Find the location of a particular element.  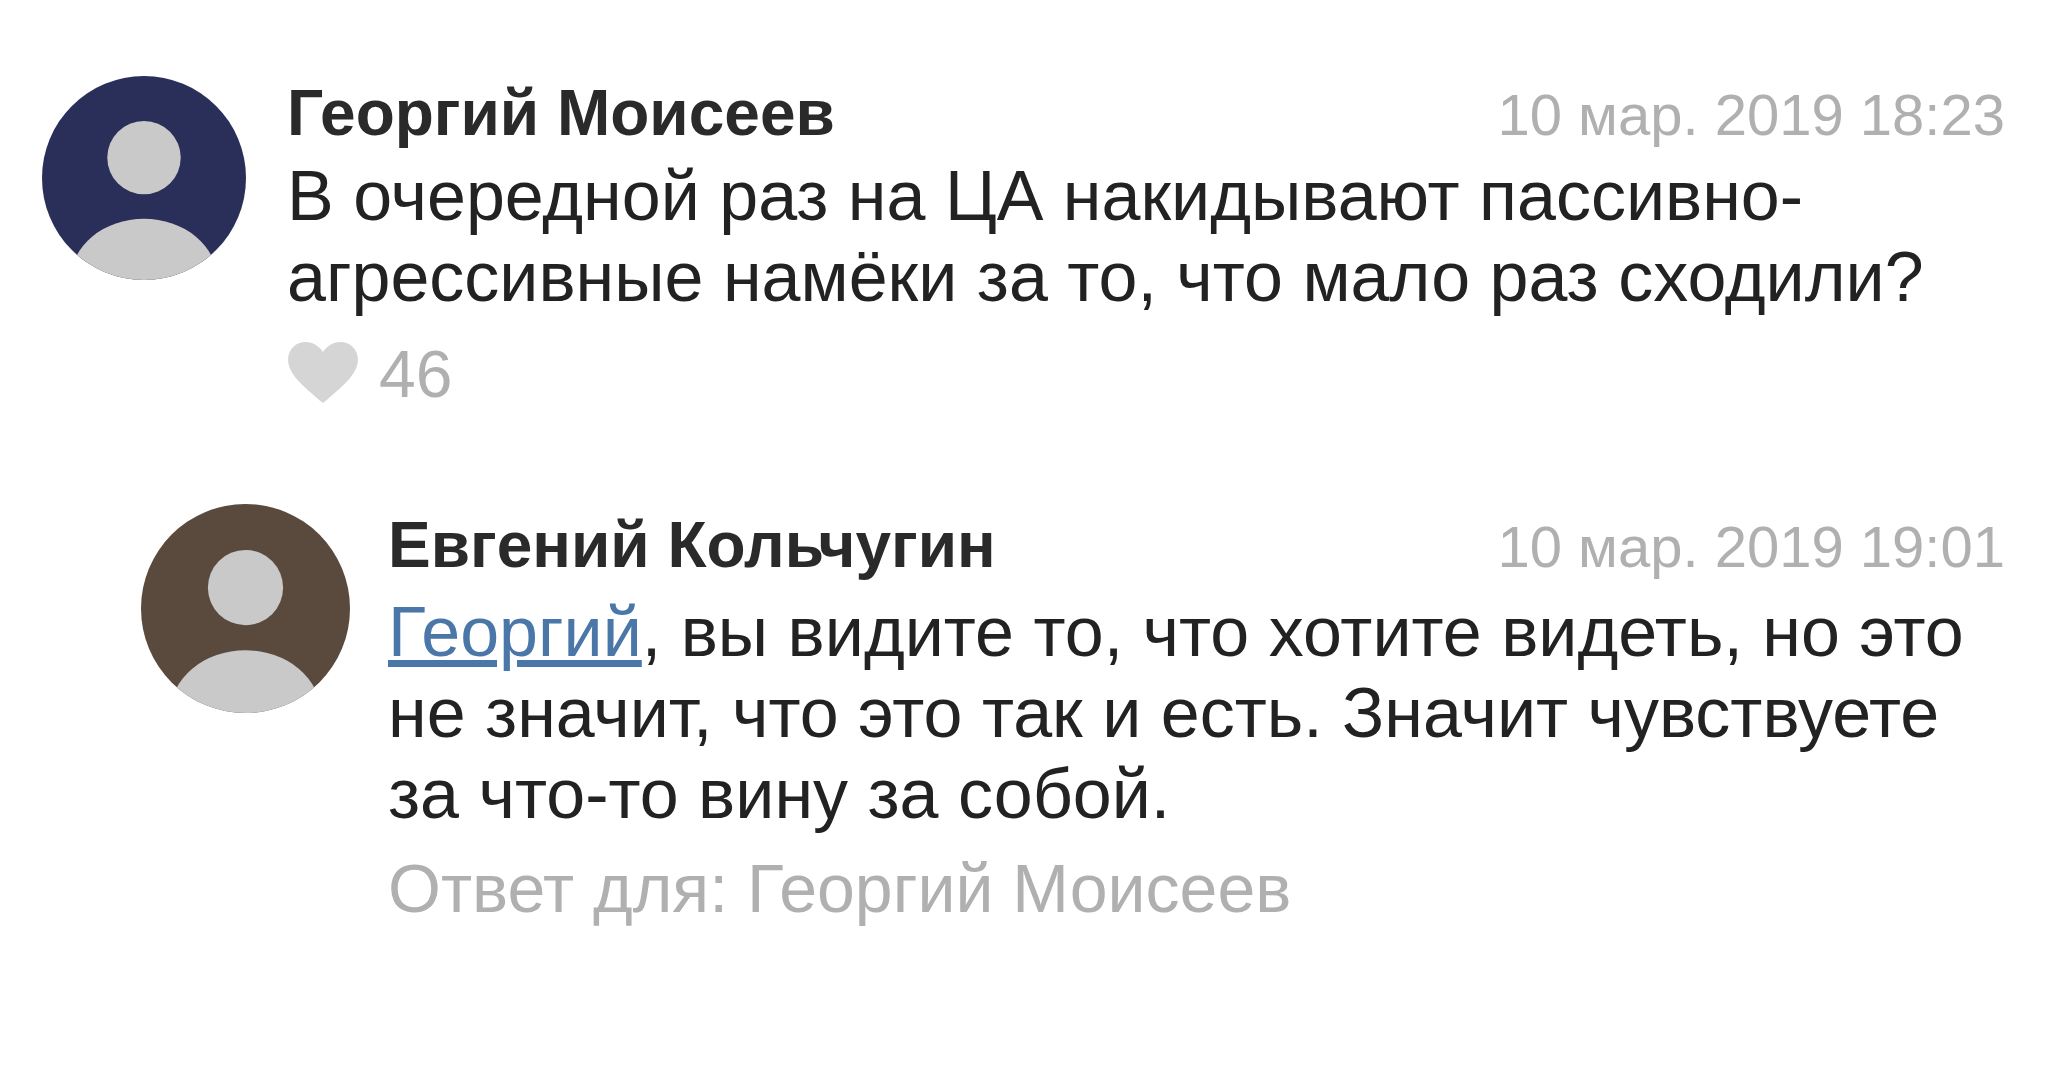

mention-link: Георгий is located at coordinates (515, 632).